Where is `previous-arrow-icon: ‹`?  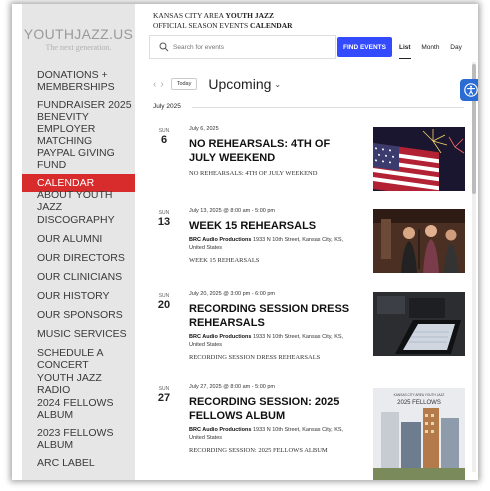
previous-arrow-icon: ‹ is located at coordinates (154, 84).